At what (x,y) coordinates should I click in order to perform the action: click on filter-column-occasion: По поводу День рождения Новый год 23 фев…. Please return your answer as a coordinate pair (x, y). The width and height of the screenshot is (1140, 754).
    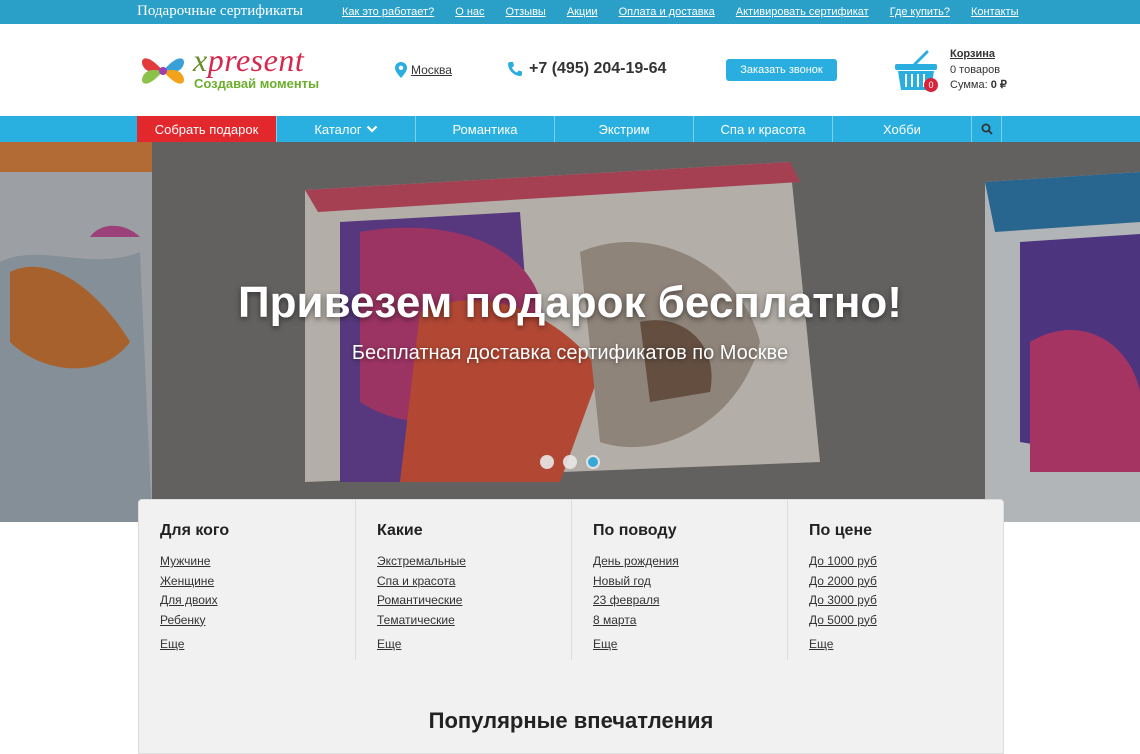
    Looking at the image, I should click on (679, 580).